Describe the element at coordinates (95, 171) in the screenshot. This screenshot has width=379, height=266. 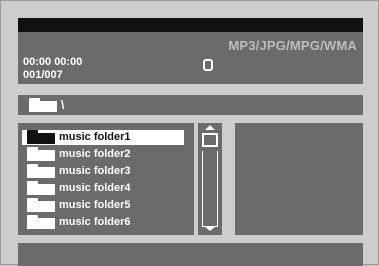
I see `list-item-label: music folder3` at that location.